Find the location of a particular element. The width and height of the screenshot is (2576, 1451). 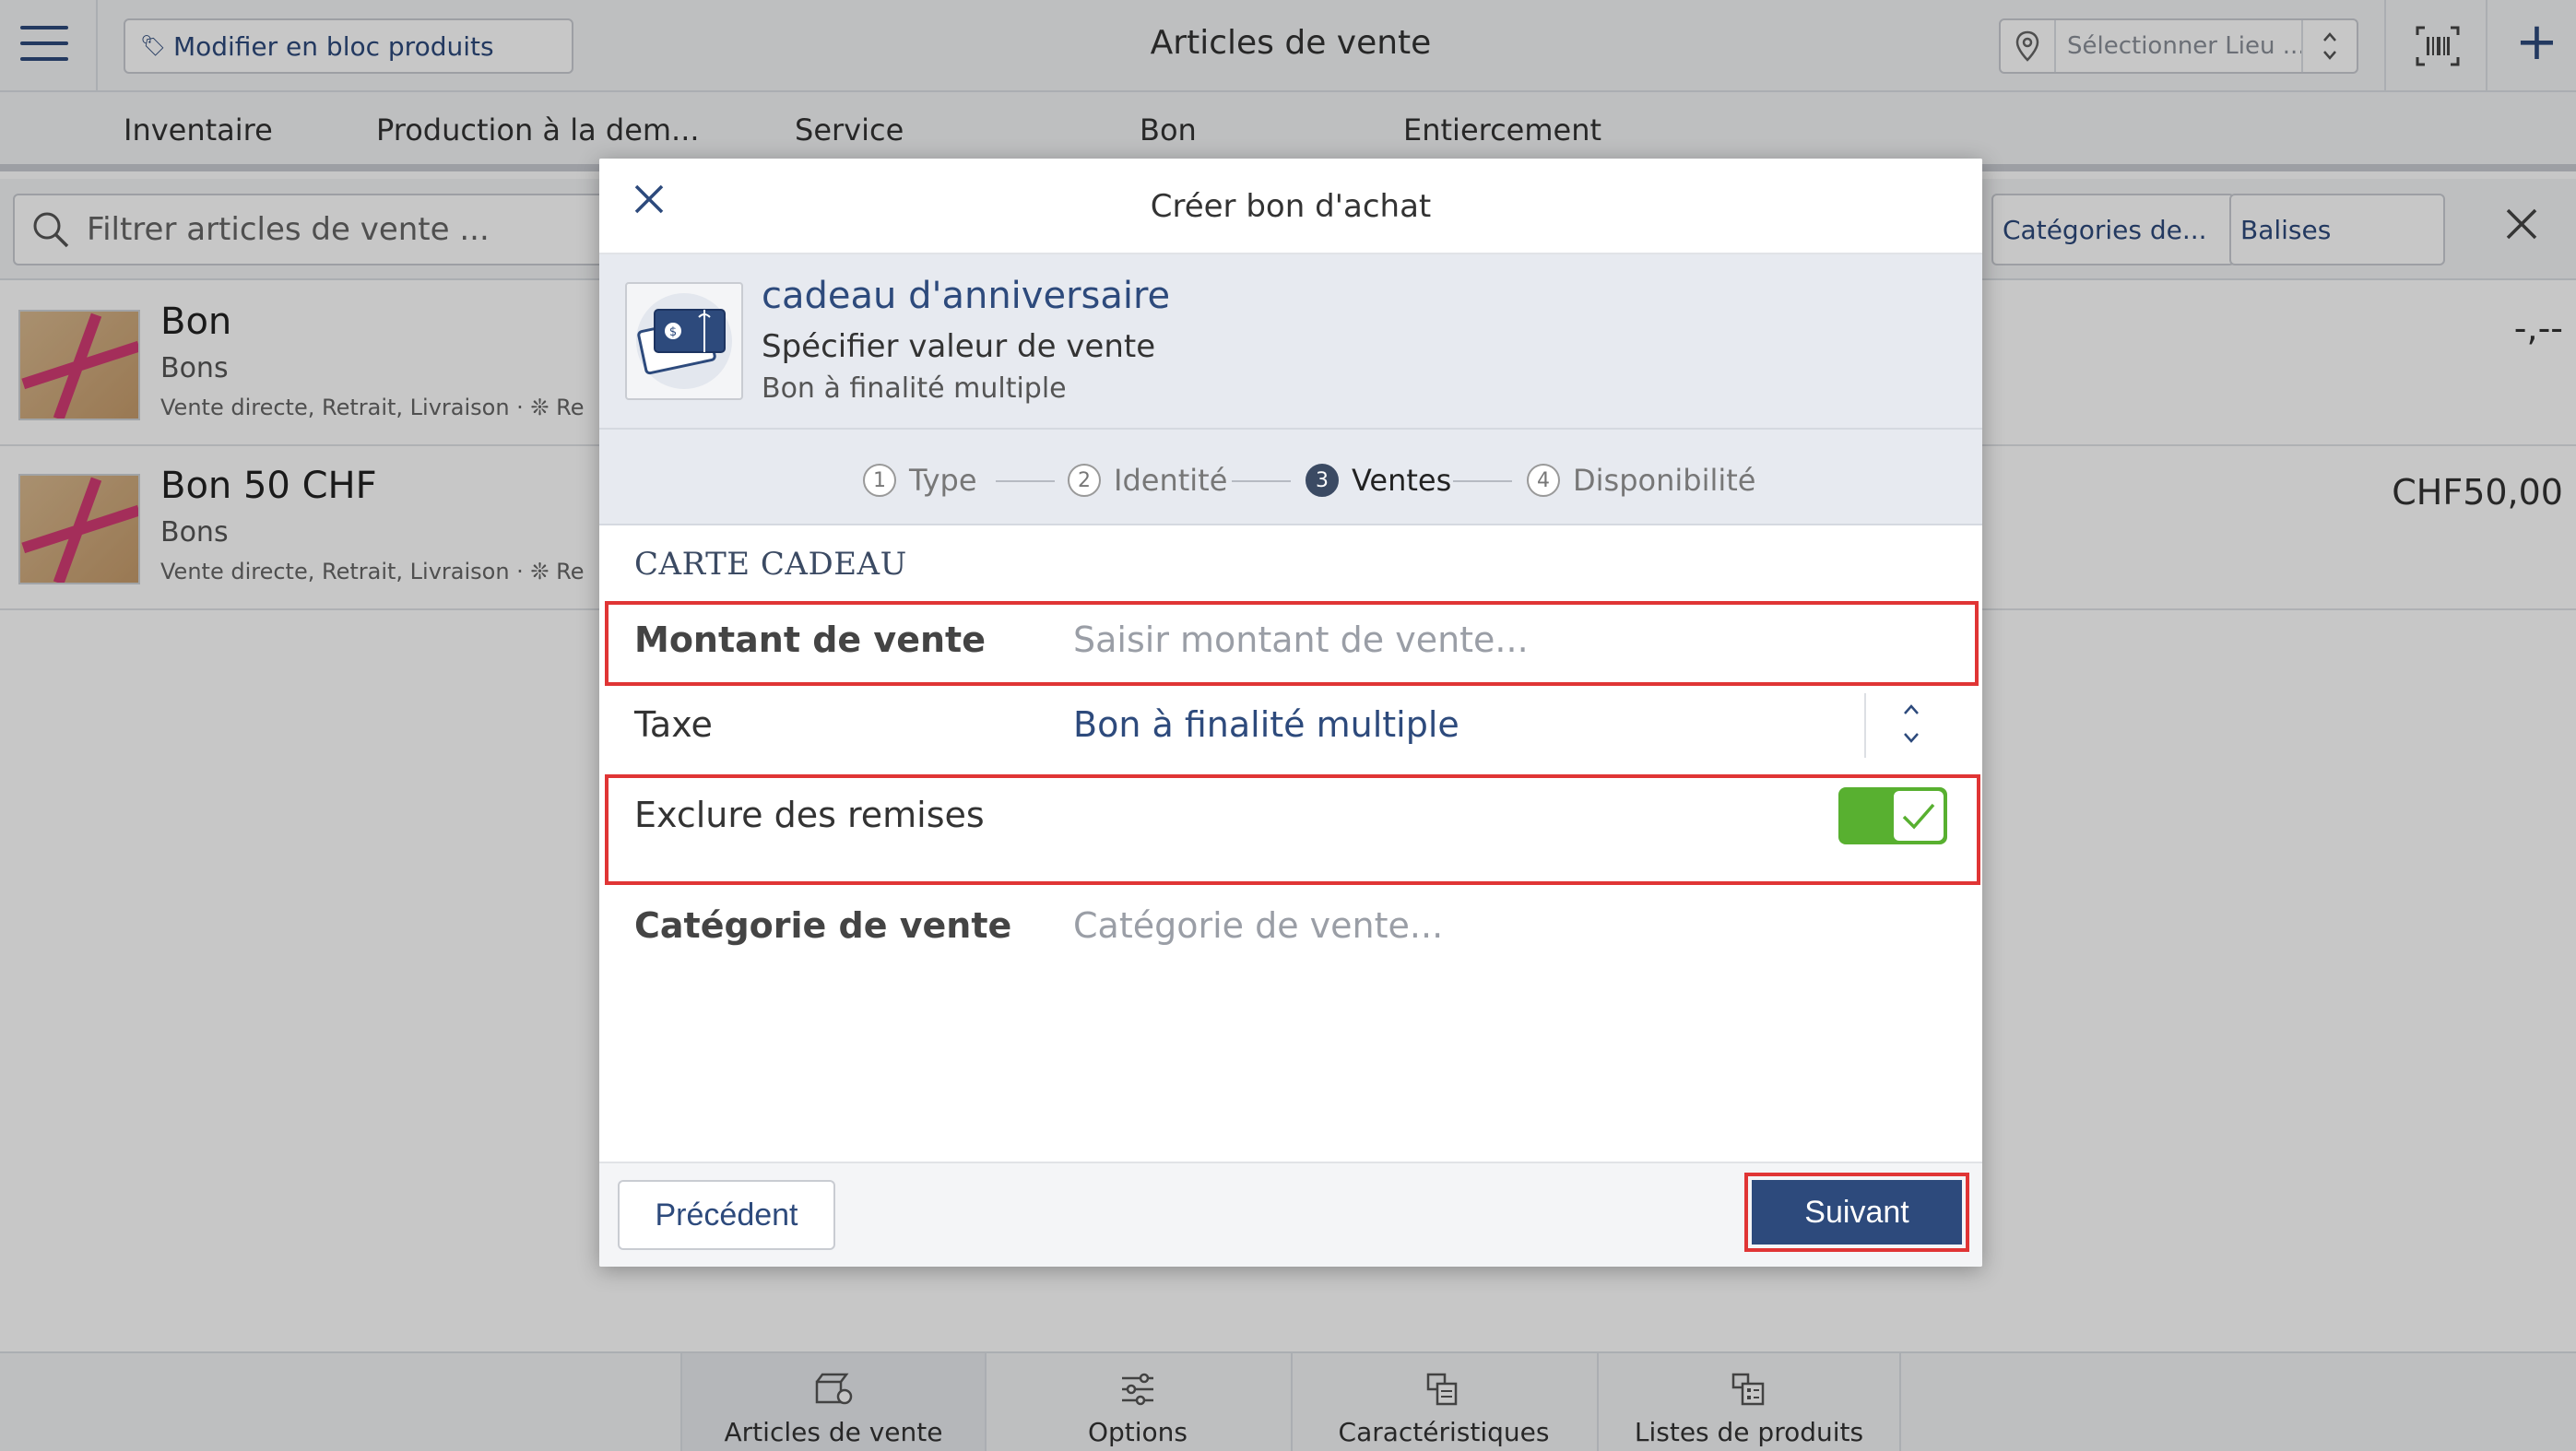

step-label: Disponibilité is located at coordinates (1664, 480).